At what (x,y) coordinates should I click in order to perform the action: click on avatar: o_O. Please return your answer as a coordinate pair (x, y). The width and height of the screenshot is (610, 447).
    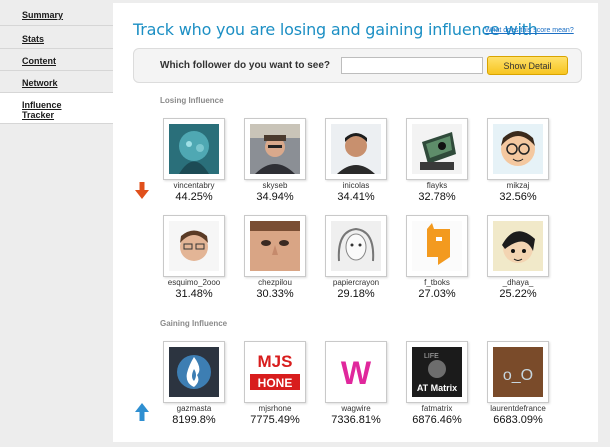
    Looking at the image, I should click on (518, 372).